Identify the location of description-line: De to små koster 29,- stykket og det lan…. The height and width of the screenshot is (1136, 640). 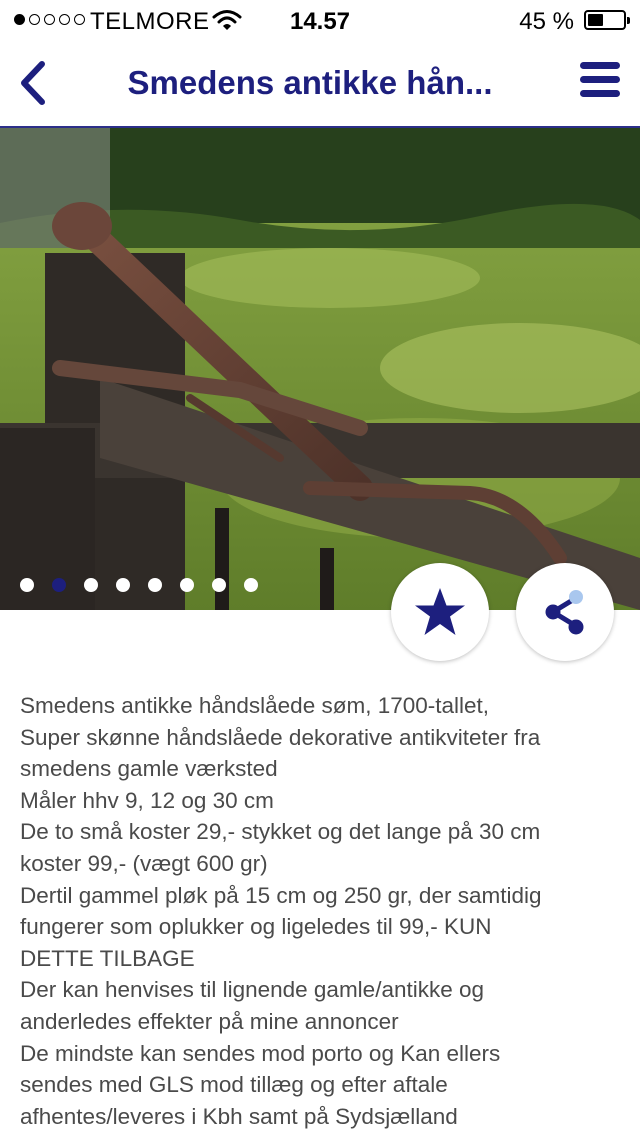
(280, 832).